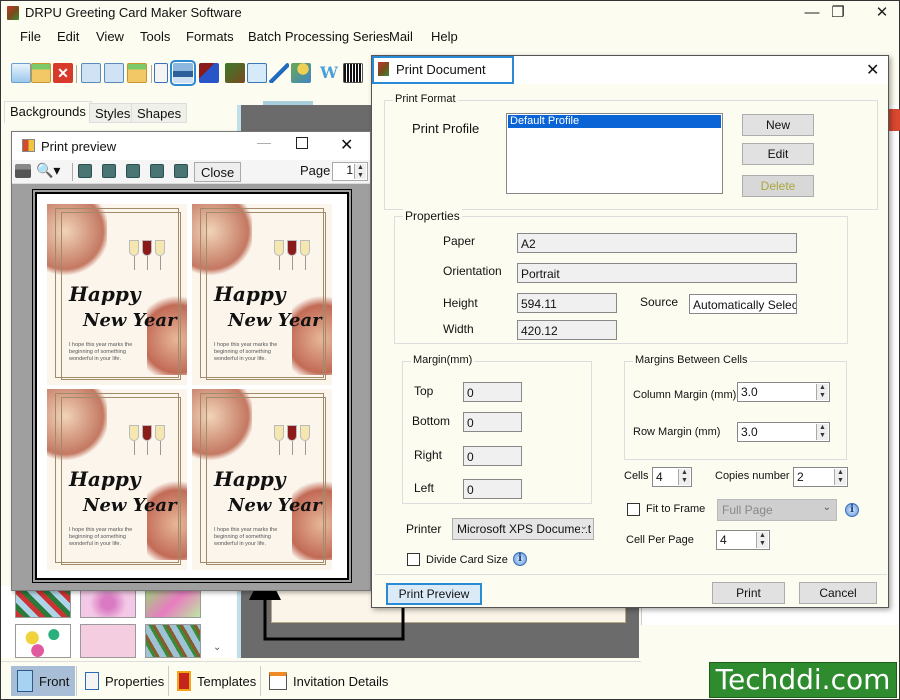  What do you see at coordinates (181, 171) in the screenshot?
I see `six-pages-icon` at bounding box center [181, 171].